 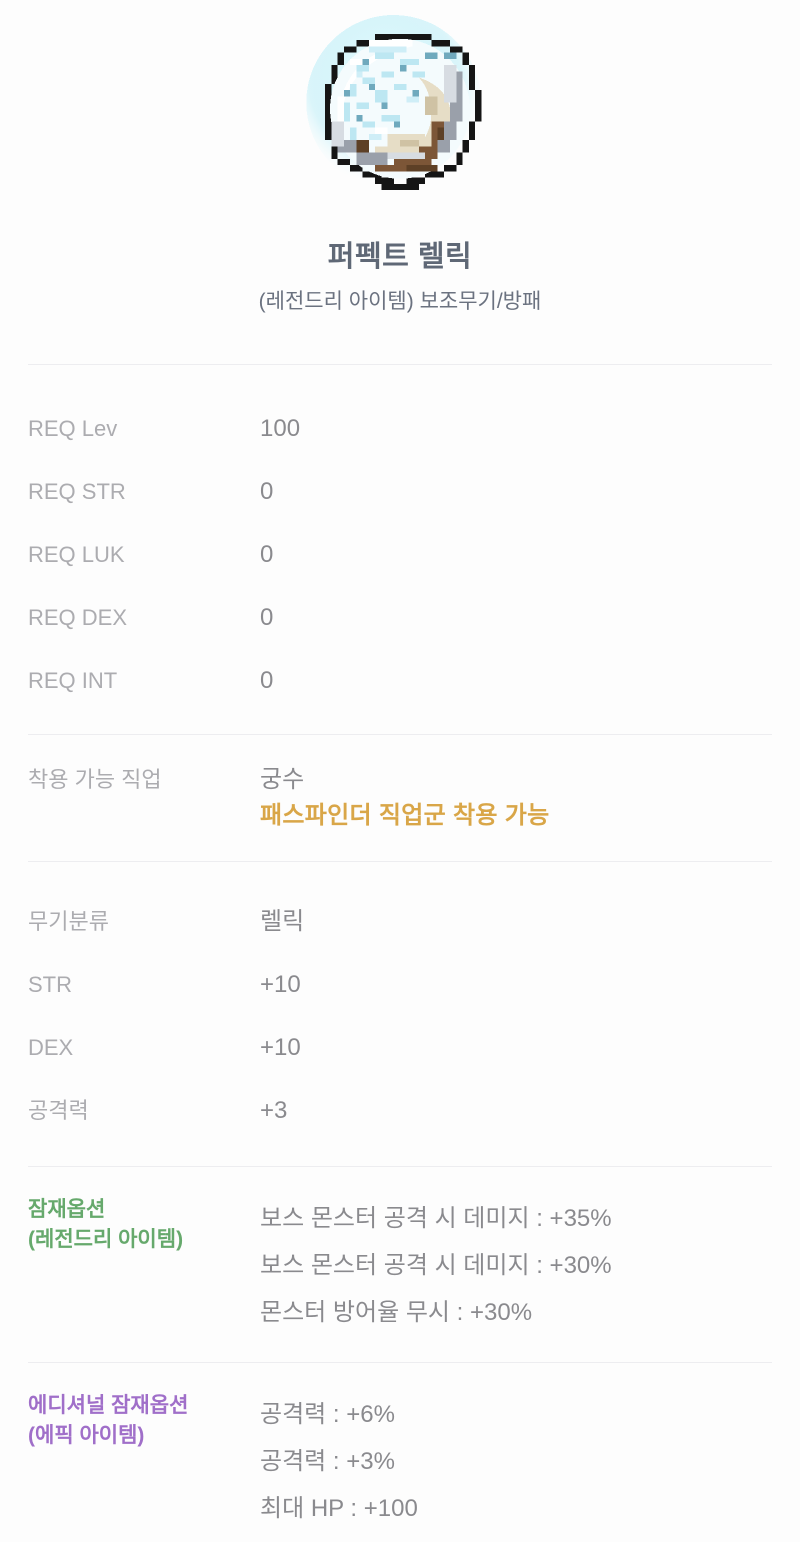 I want to click on page-title: 퍼펙트 렐릭, so click(x=400, y=257).